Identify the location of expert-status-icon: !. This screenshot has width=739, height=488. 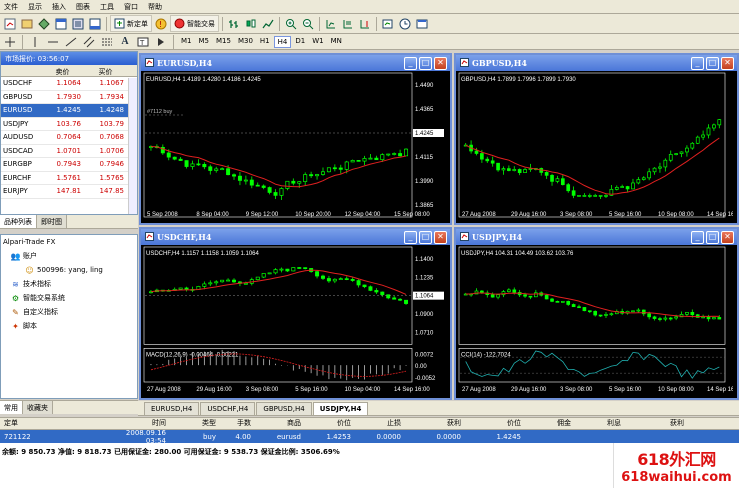
(161, 24).